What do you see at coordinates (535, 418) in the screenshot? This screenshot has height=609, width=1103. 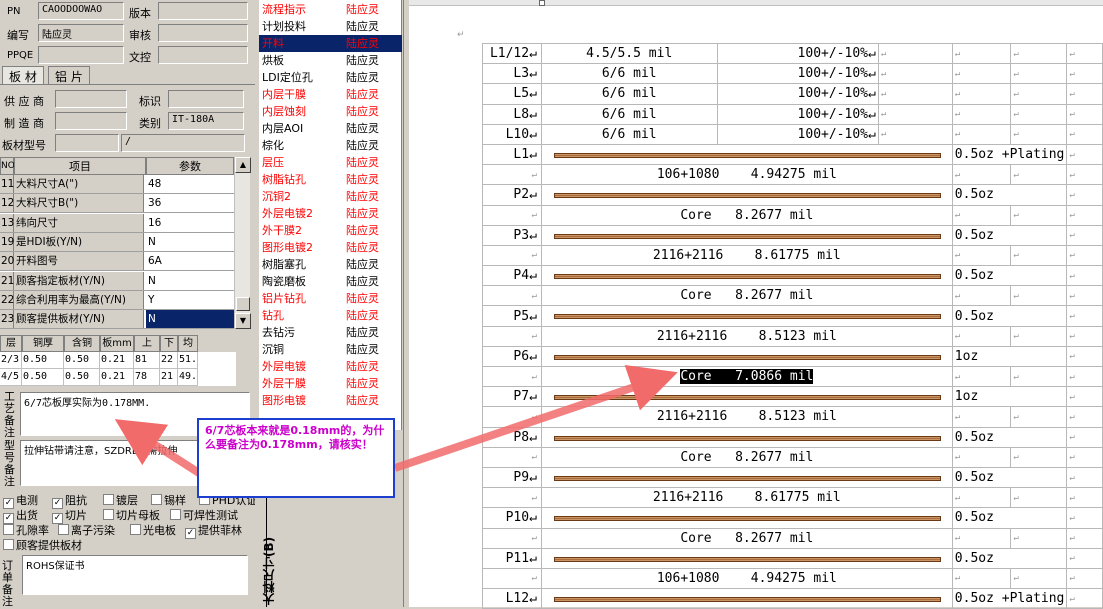 I see `arrow-to-core` at bounding box center [535, 418].